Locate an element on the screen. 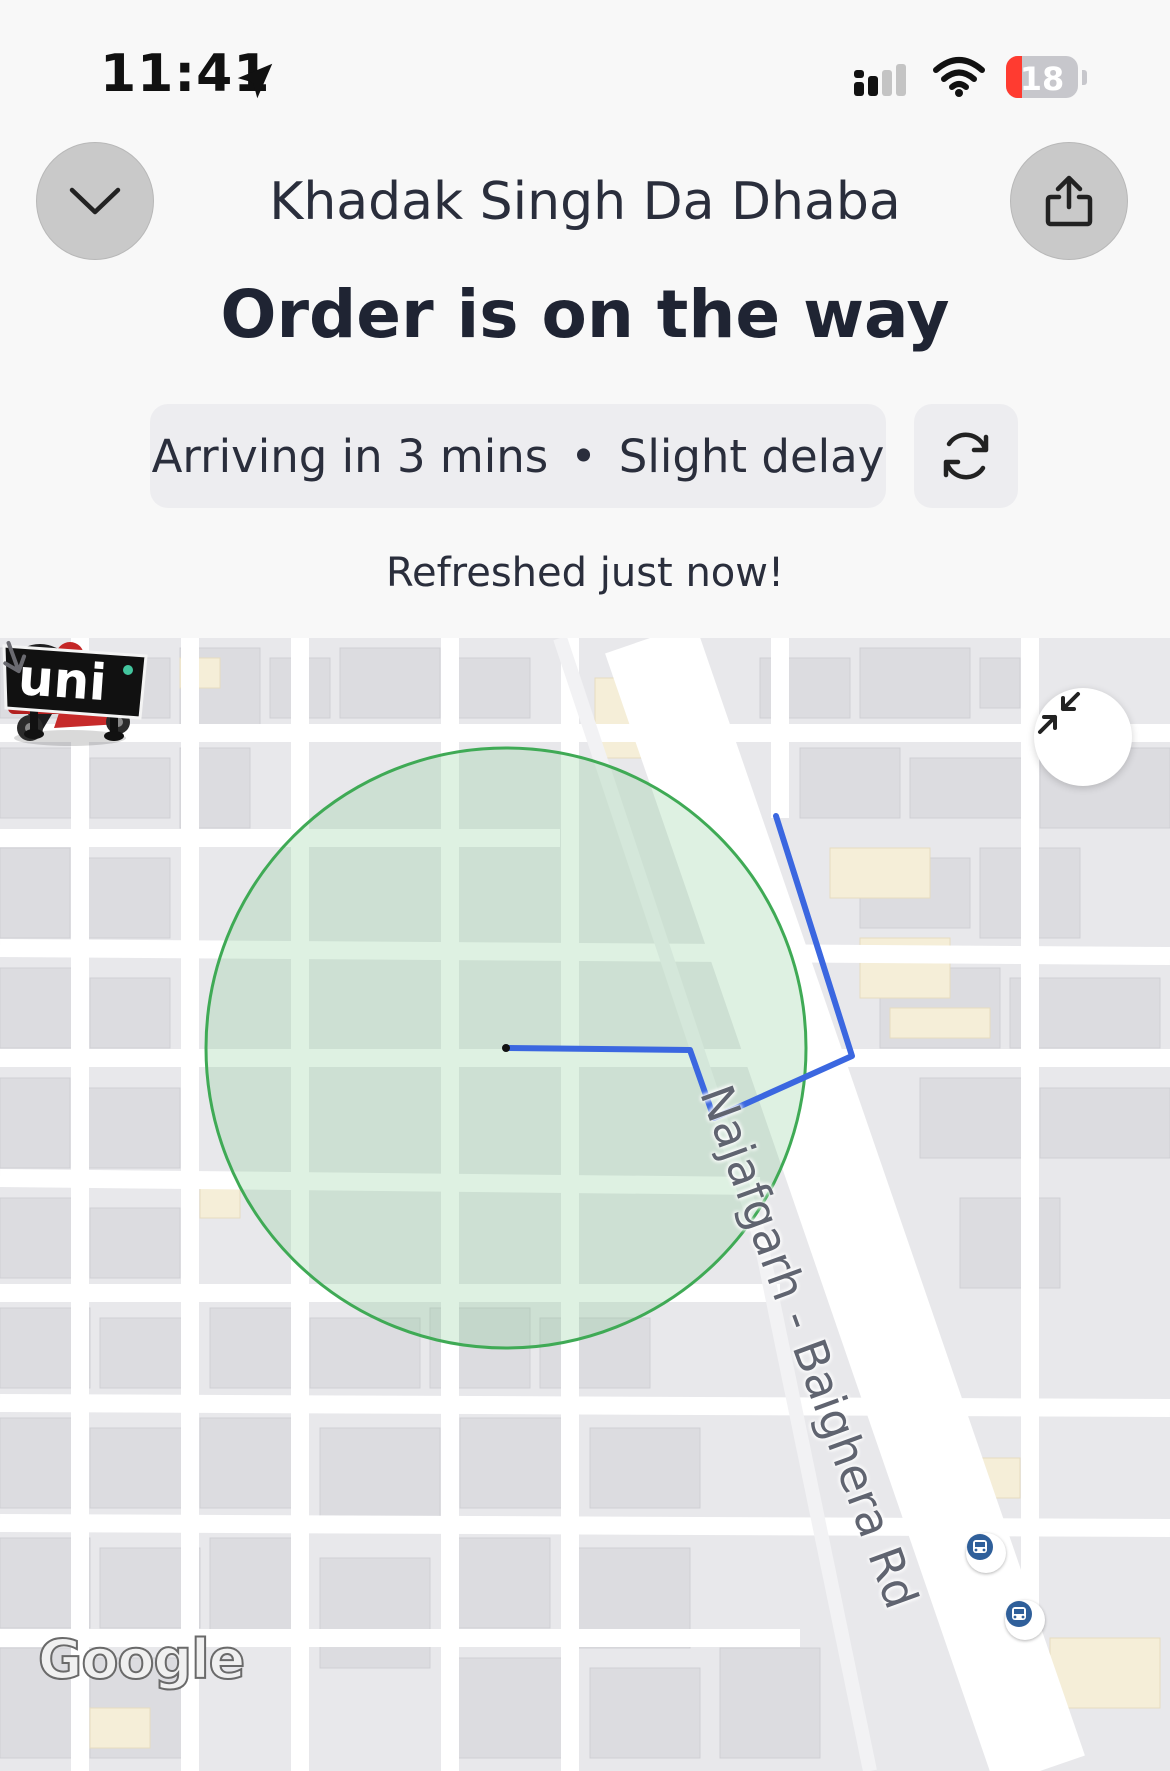  direction-arrow-icon is located at coordinates (15, 657).